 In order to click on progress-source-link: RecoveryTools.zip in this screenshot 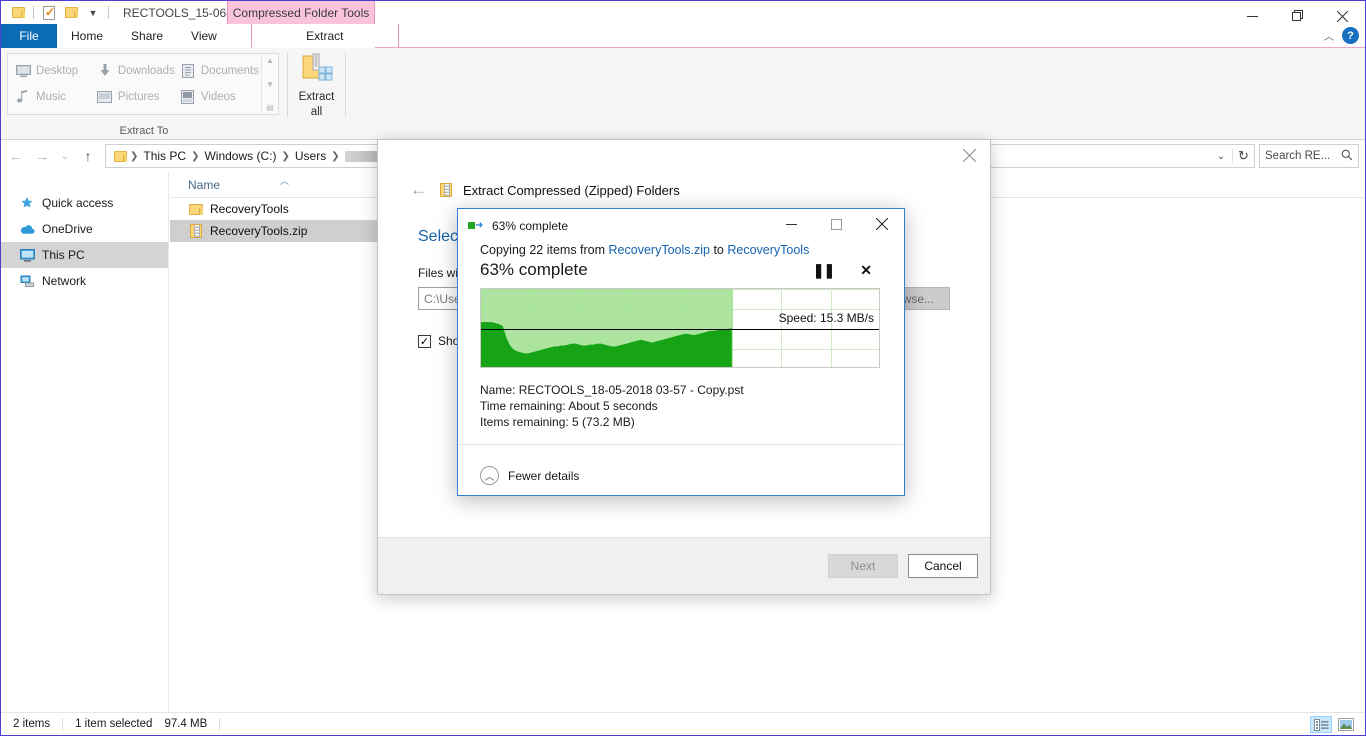, I will do `click(659, 250)`.